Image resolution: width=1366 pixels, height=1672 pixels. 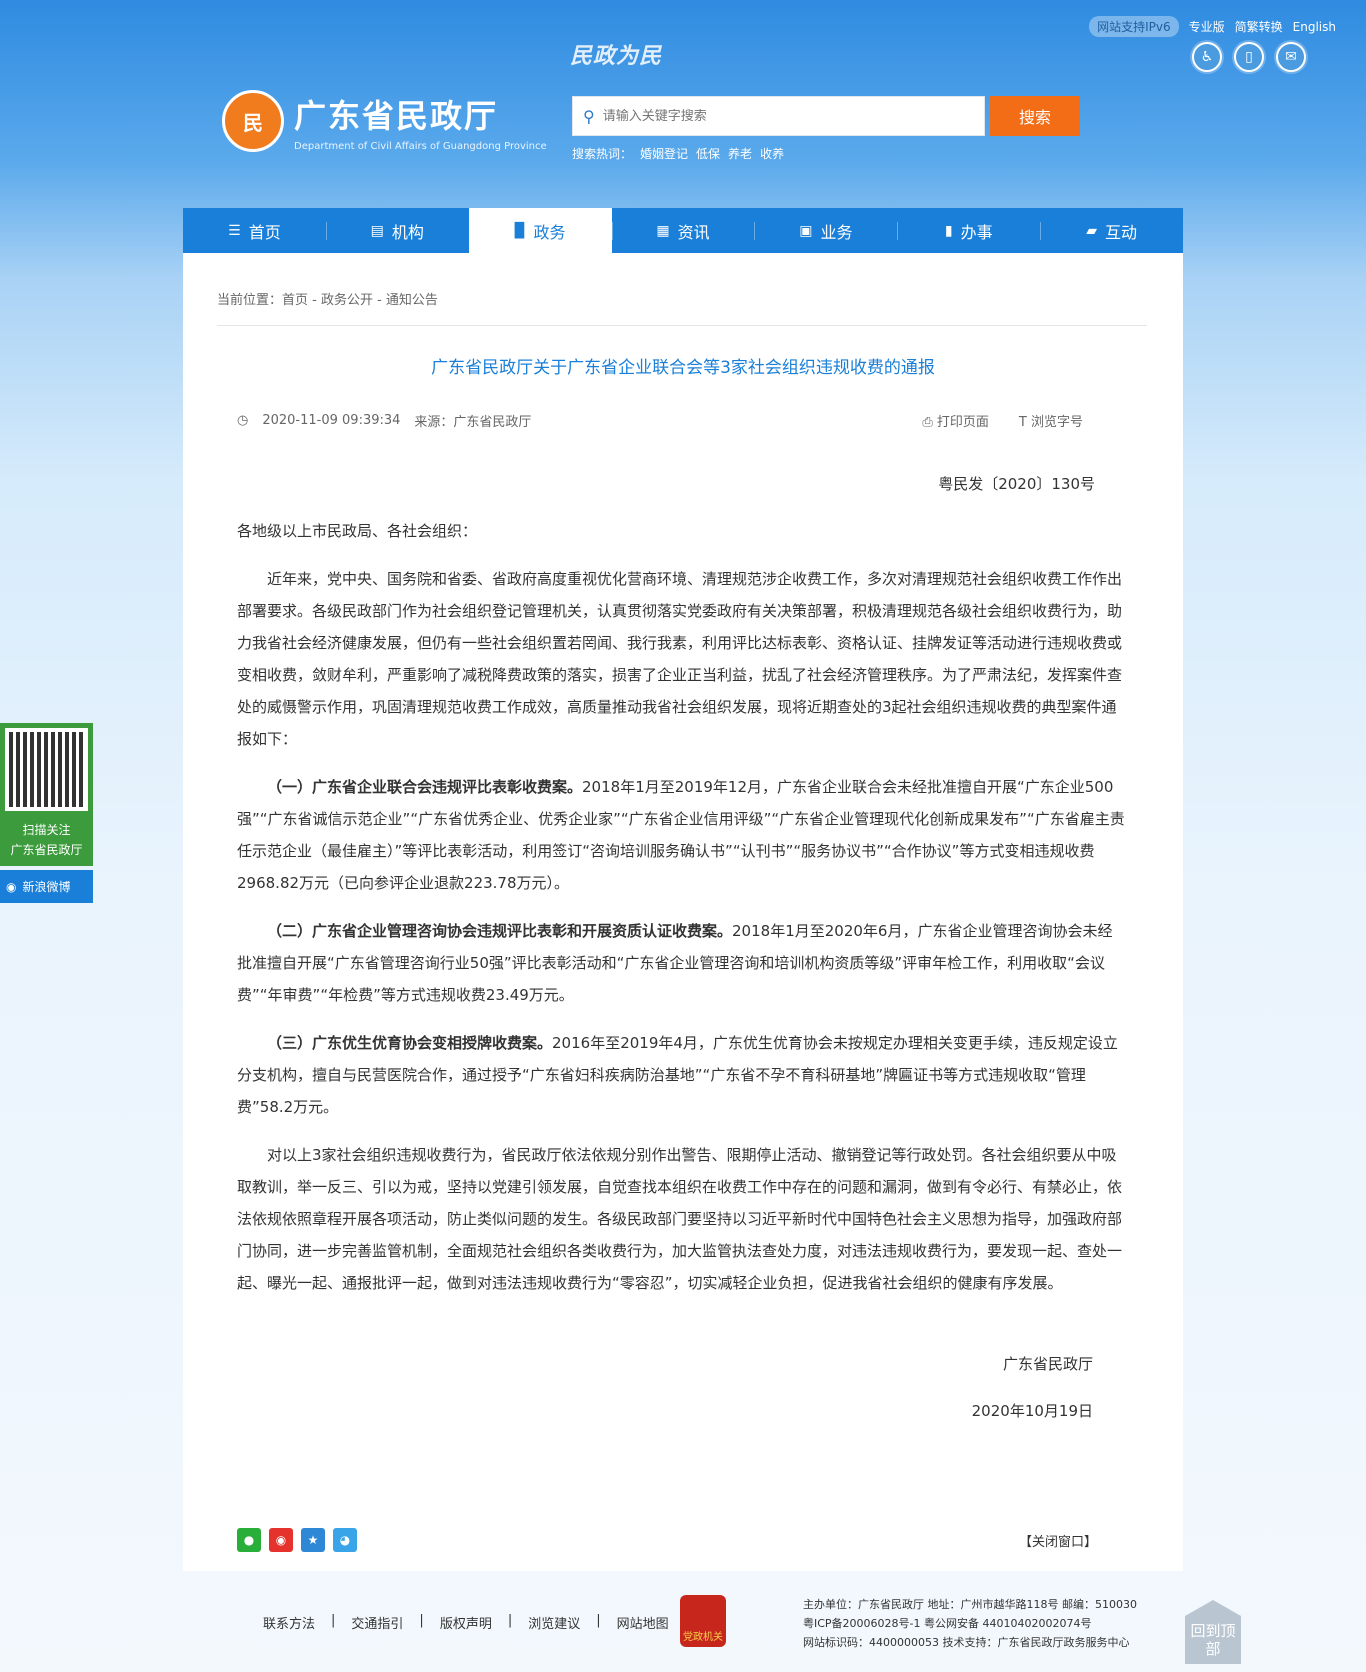 What do you see at coordinates (1134, 26) in the screenshot?
I see `ipv6-badge: 网站支持IPv6` at bounding box center [1134, 26].